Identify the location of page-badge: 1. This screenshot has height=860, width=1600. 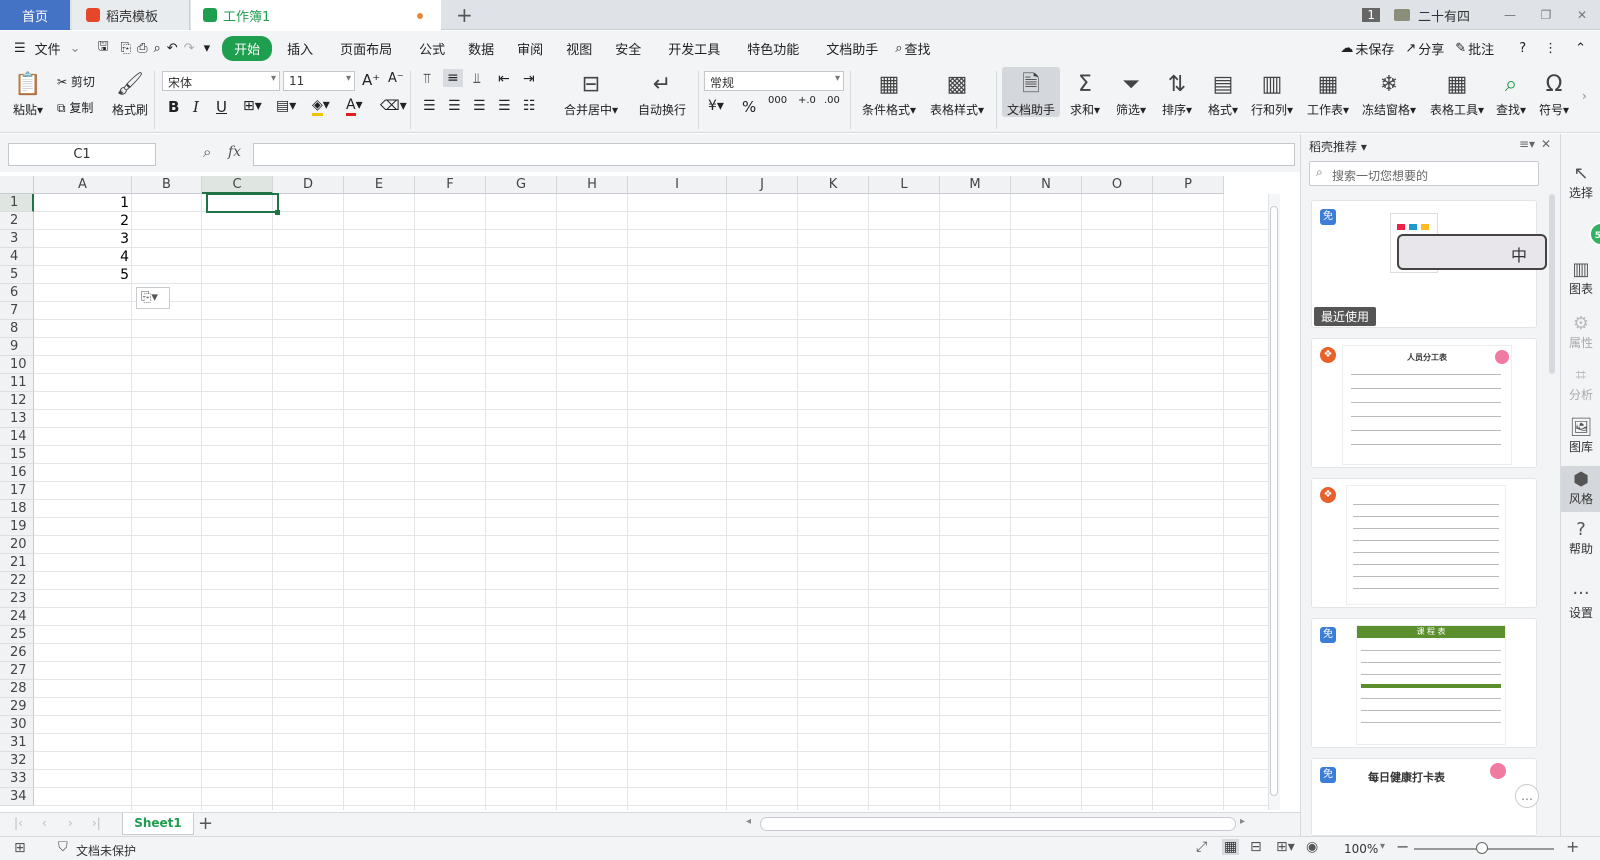
(1371, 15).